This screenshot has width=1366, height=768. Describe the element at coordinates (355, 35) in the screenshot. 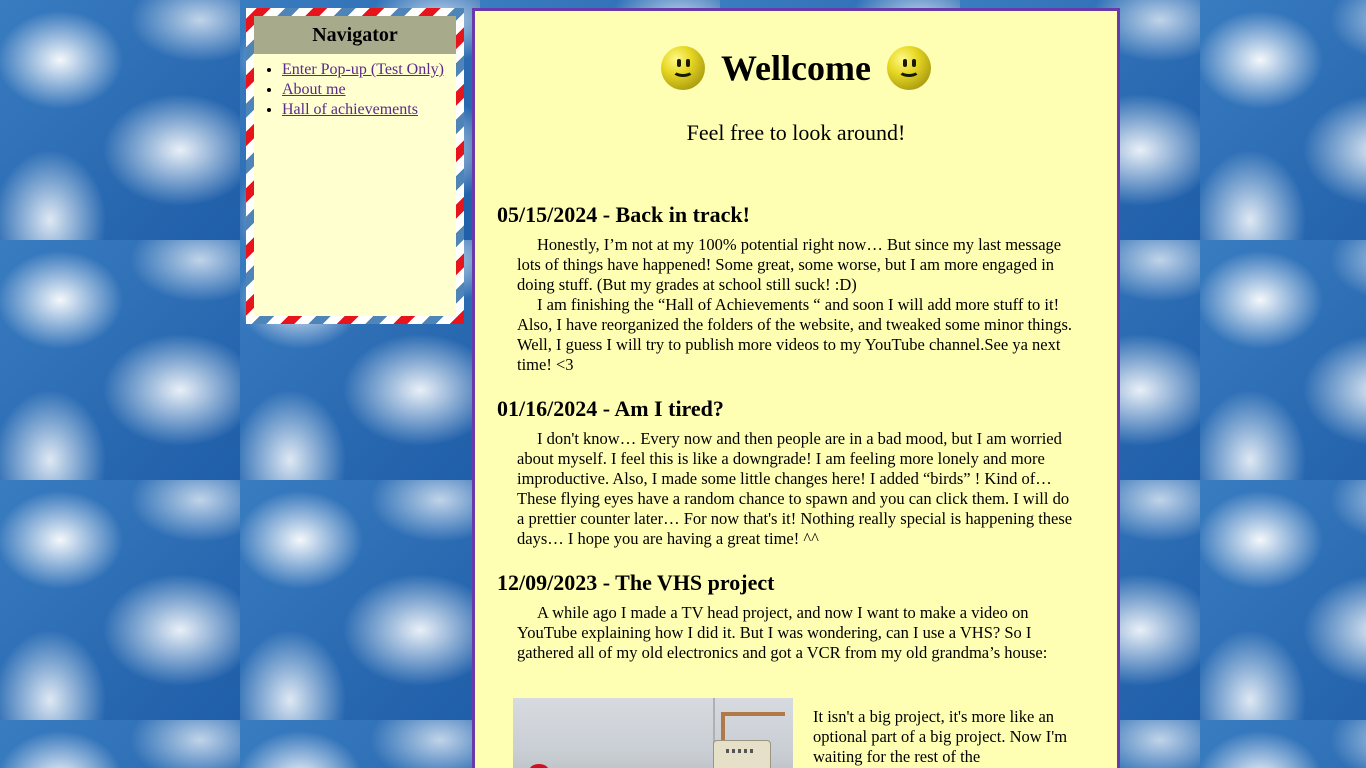

I see `navigator-title: Navigator` at that location.